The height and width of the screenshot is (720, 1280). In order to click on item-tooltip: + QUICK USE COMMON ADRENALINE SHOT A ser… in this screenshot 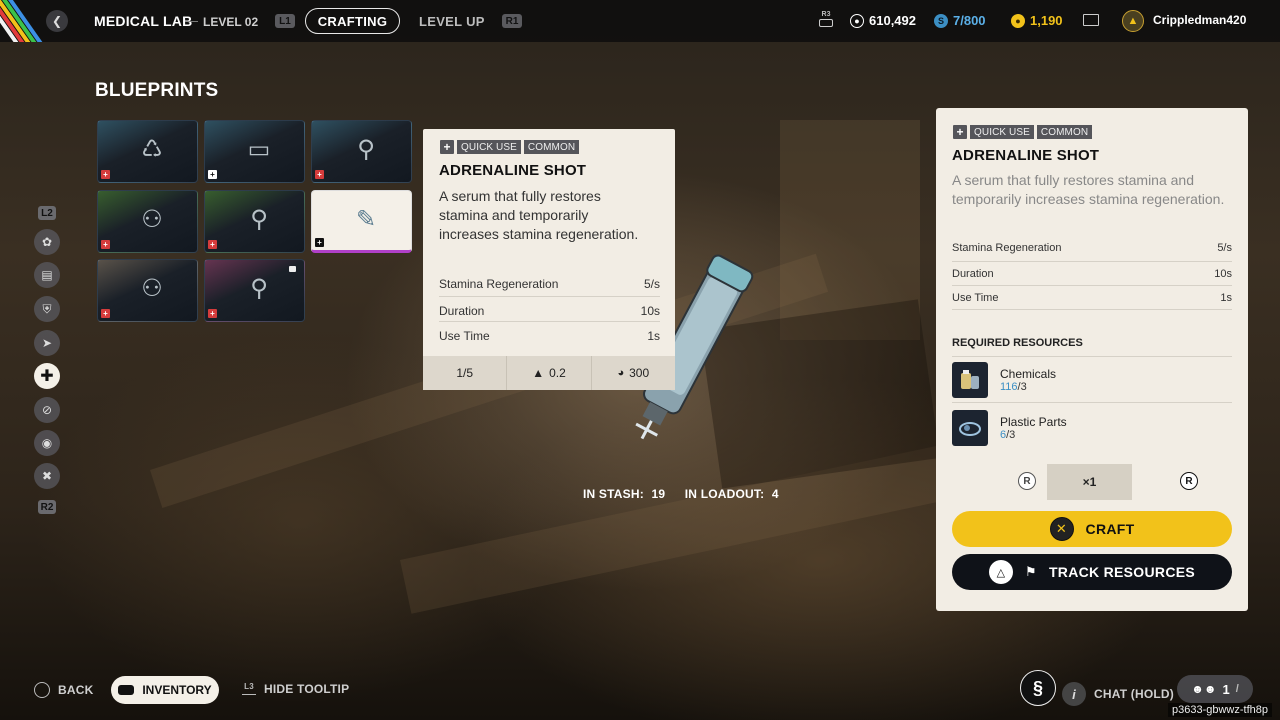, I will do `click(549, 259)`.